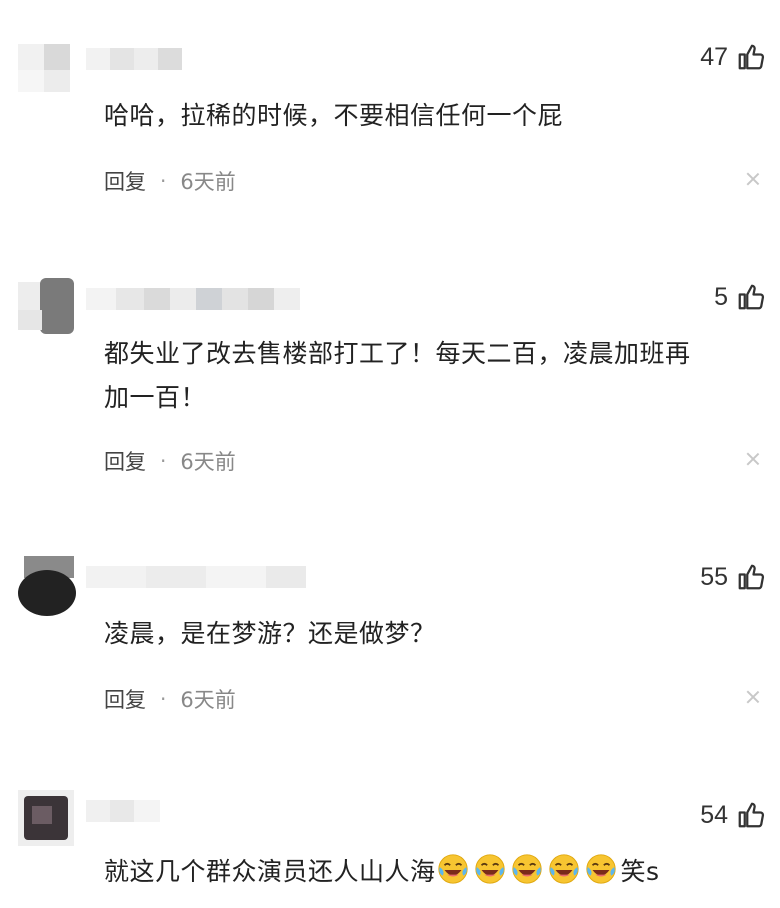  I want to click on comment-text: 就这几个群众演员还人山人海 笑s, so click(432, 872).